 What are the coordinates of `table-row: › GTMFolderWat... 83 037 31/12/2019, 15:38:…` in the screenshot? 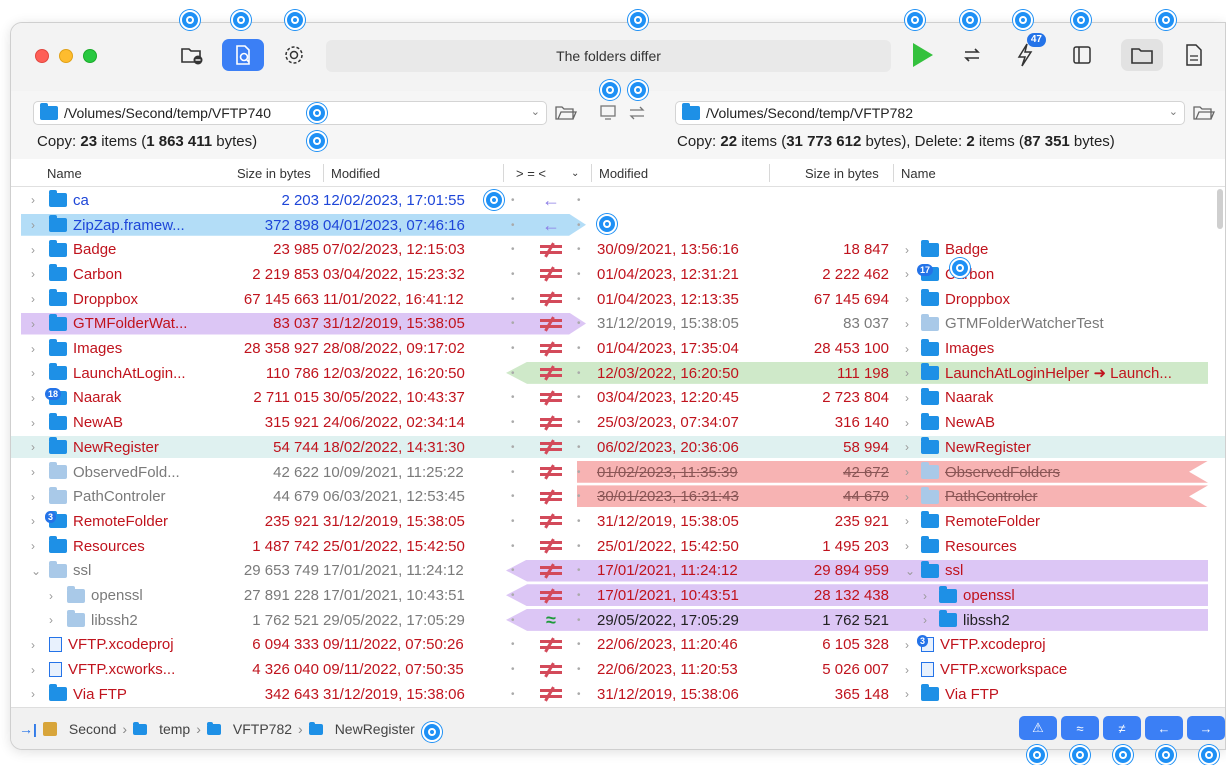 It's located at (618, 324).